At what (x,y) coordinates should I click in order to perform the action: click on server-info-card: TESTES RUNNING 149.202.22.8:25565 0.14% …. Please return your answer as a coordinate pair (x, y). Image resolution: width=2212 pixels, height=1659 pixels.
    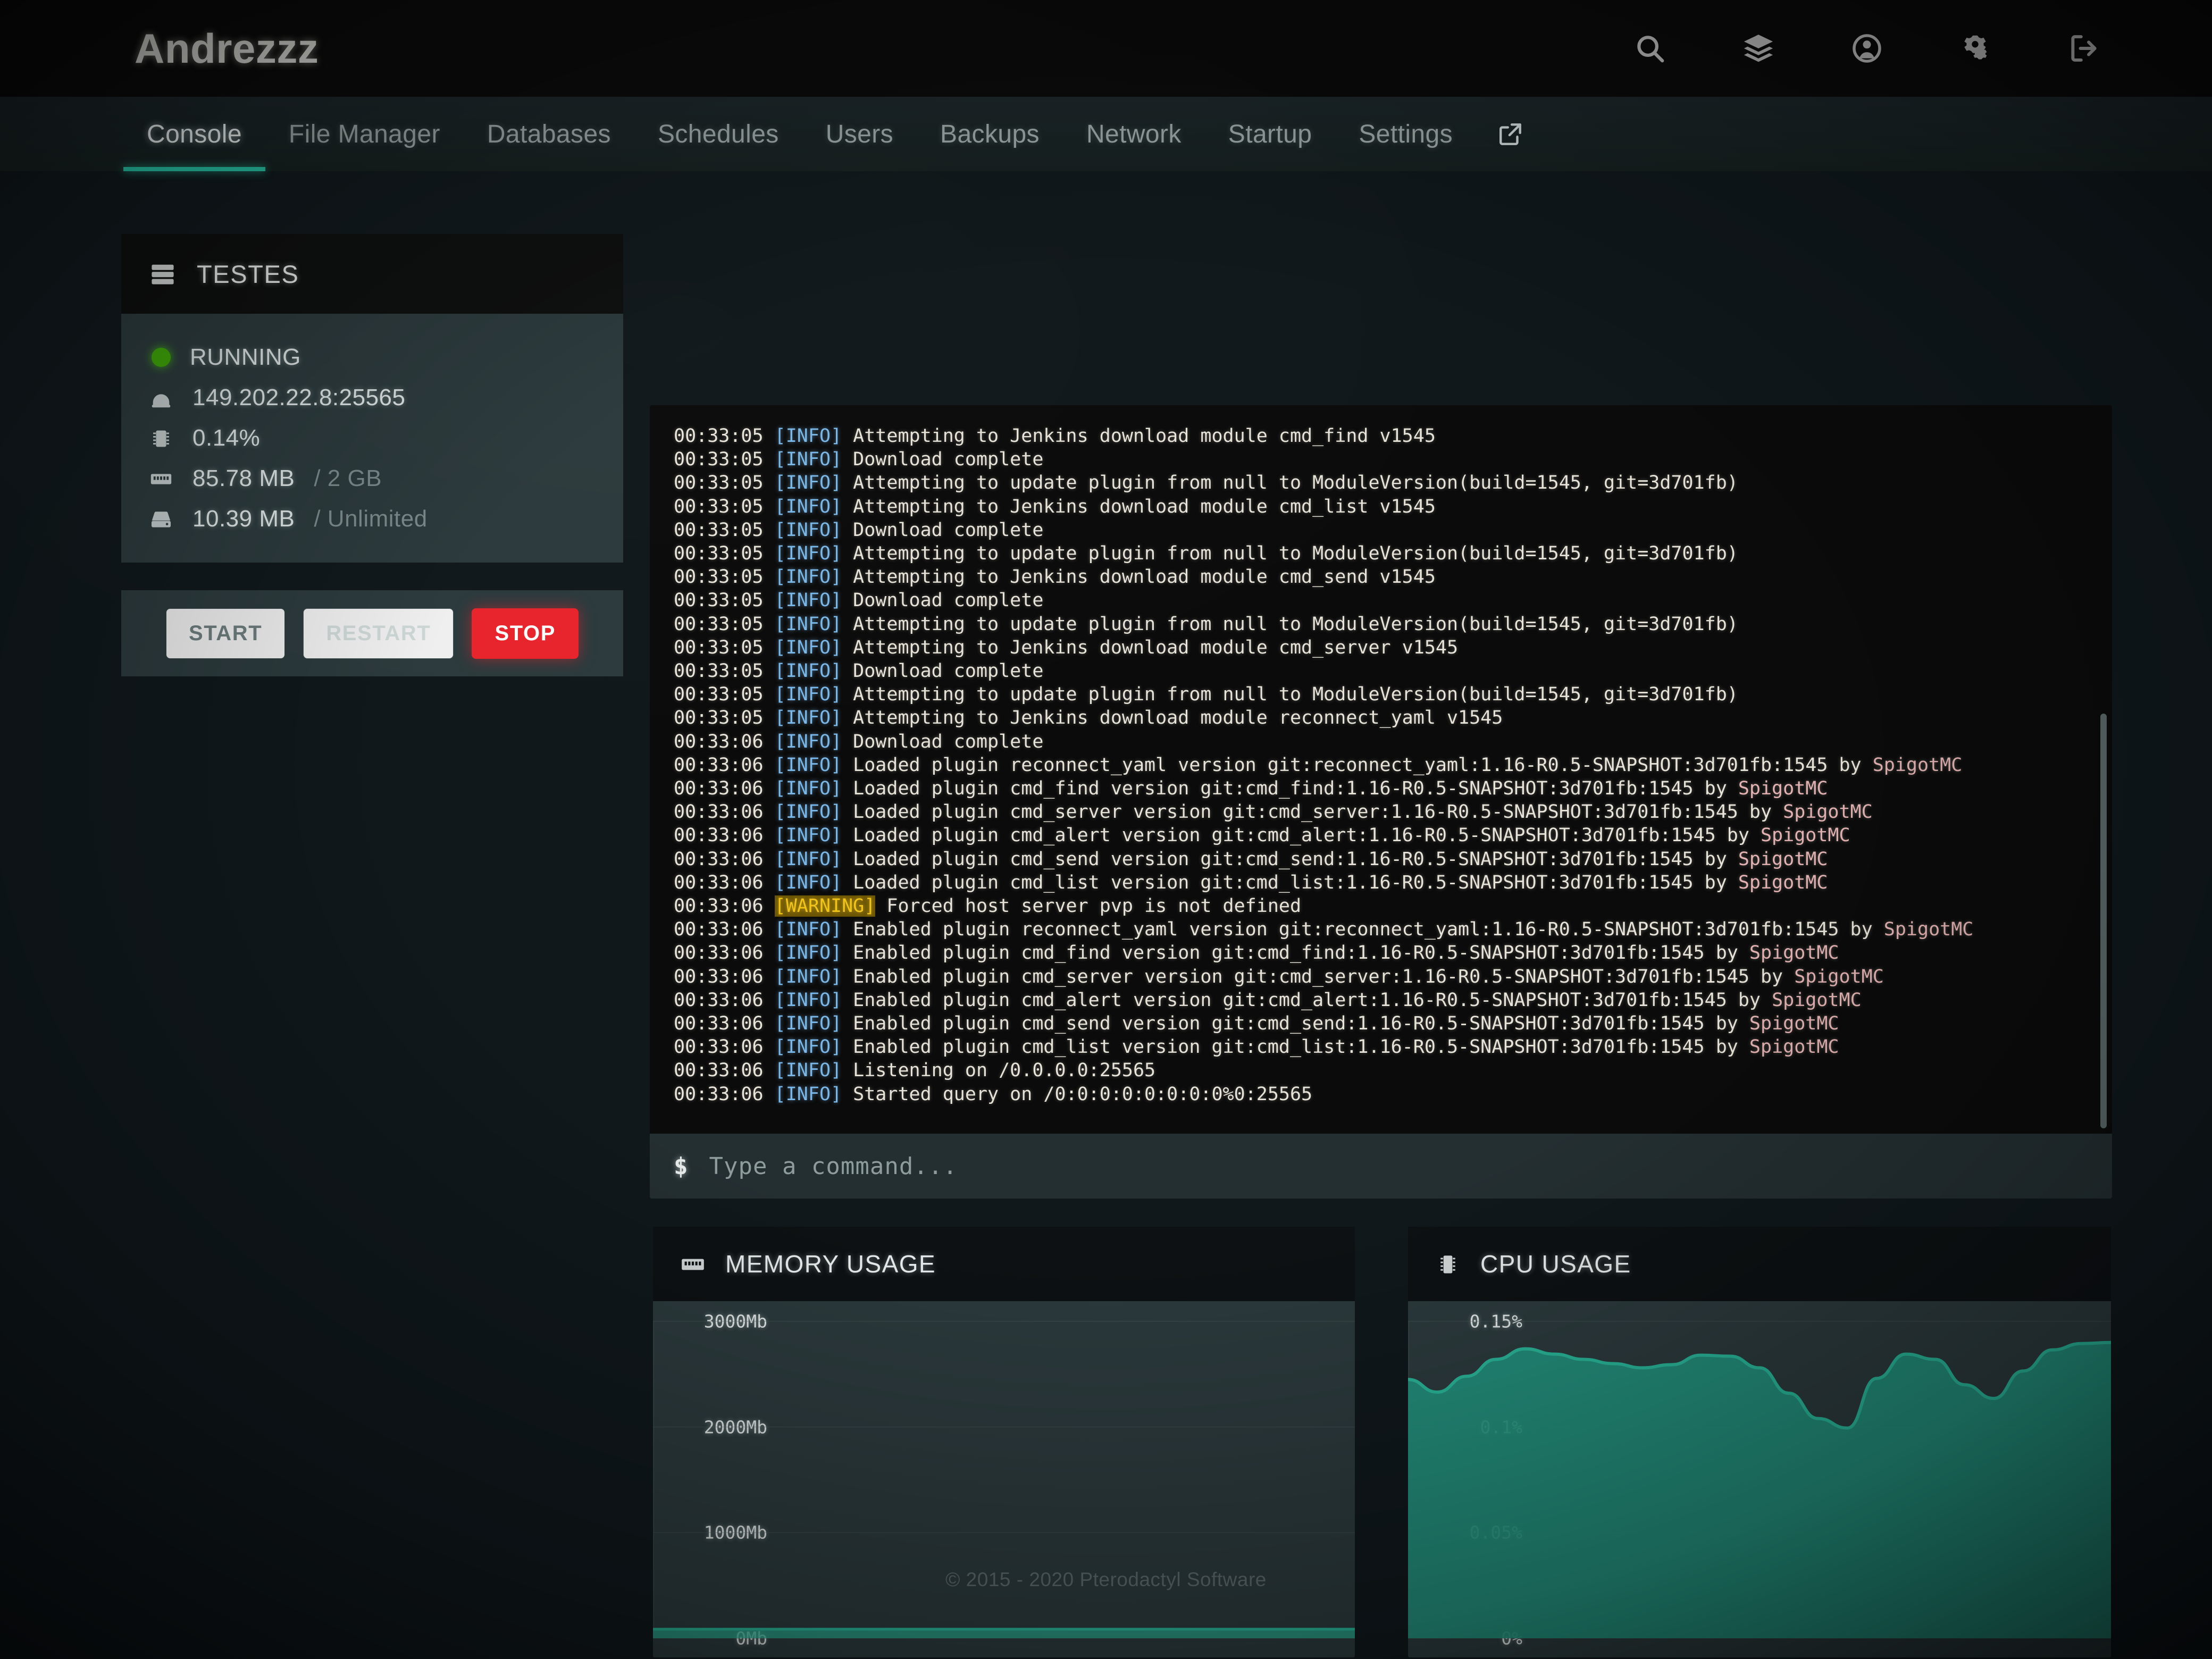
    Looking at the image, I should click on (372, 398).